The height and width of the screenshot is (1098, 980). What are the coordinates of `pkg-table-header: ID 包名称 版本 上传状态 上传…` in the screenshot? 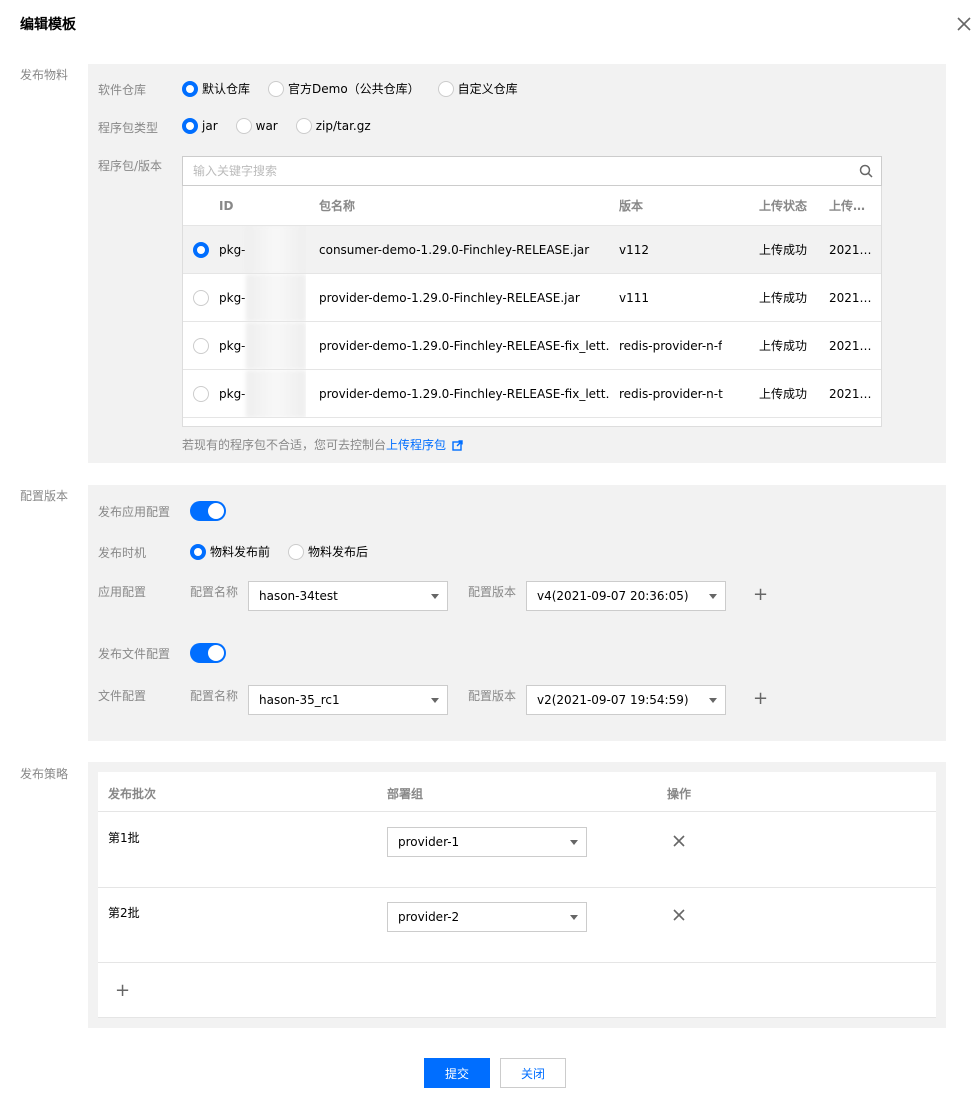 It's located at (532, 206).